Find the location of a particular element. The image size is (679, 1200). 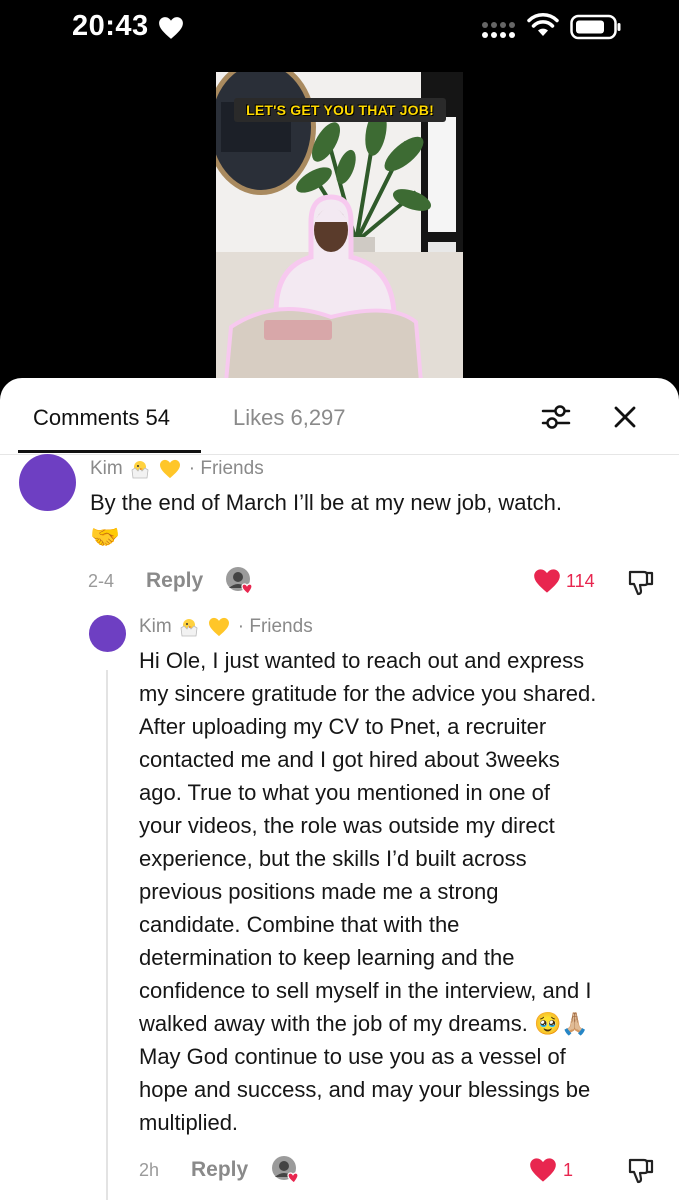

tab-likes: Likes 6,297 is located at coordinates (289, 418).